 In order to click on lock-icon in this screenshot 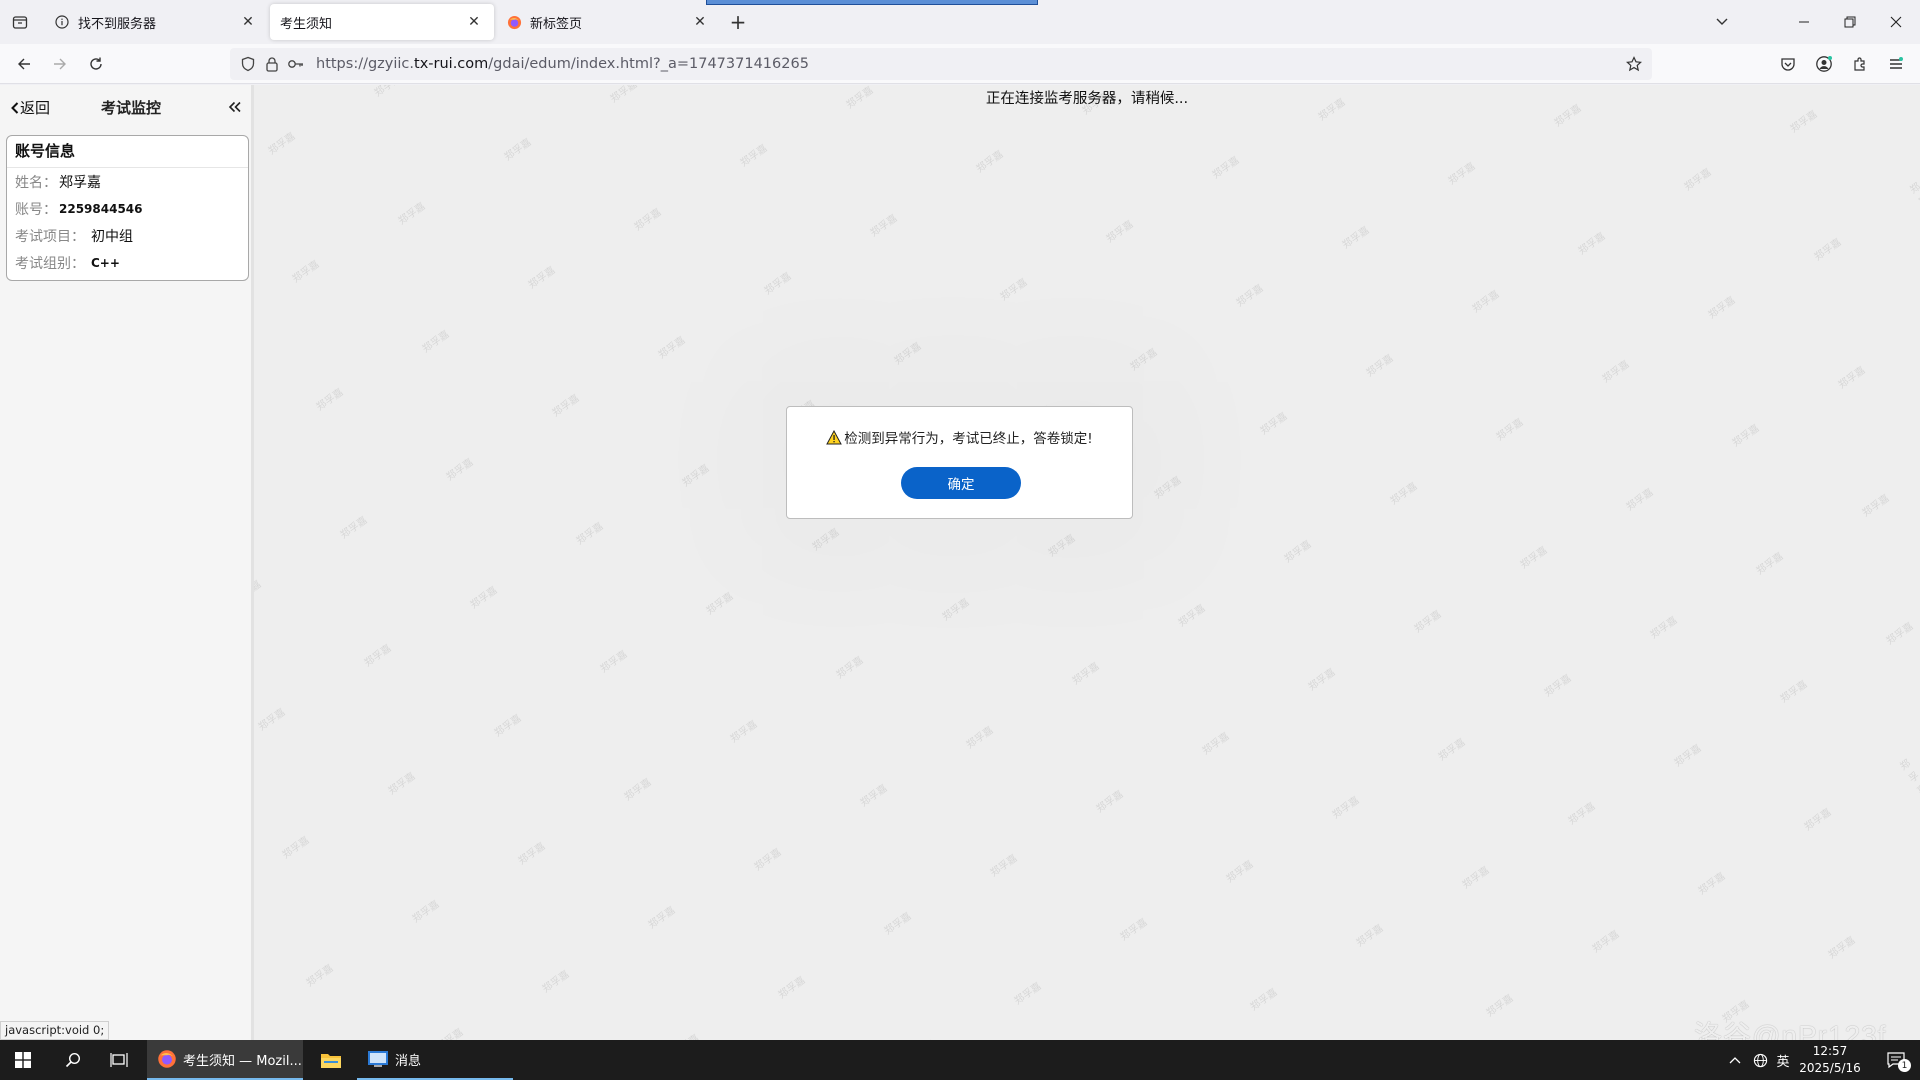, I will do `click(272, 64)`.